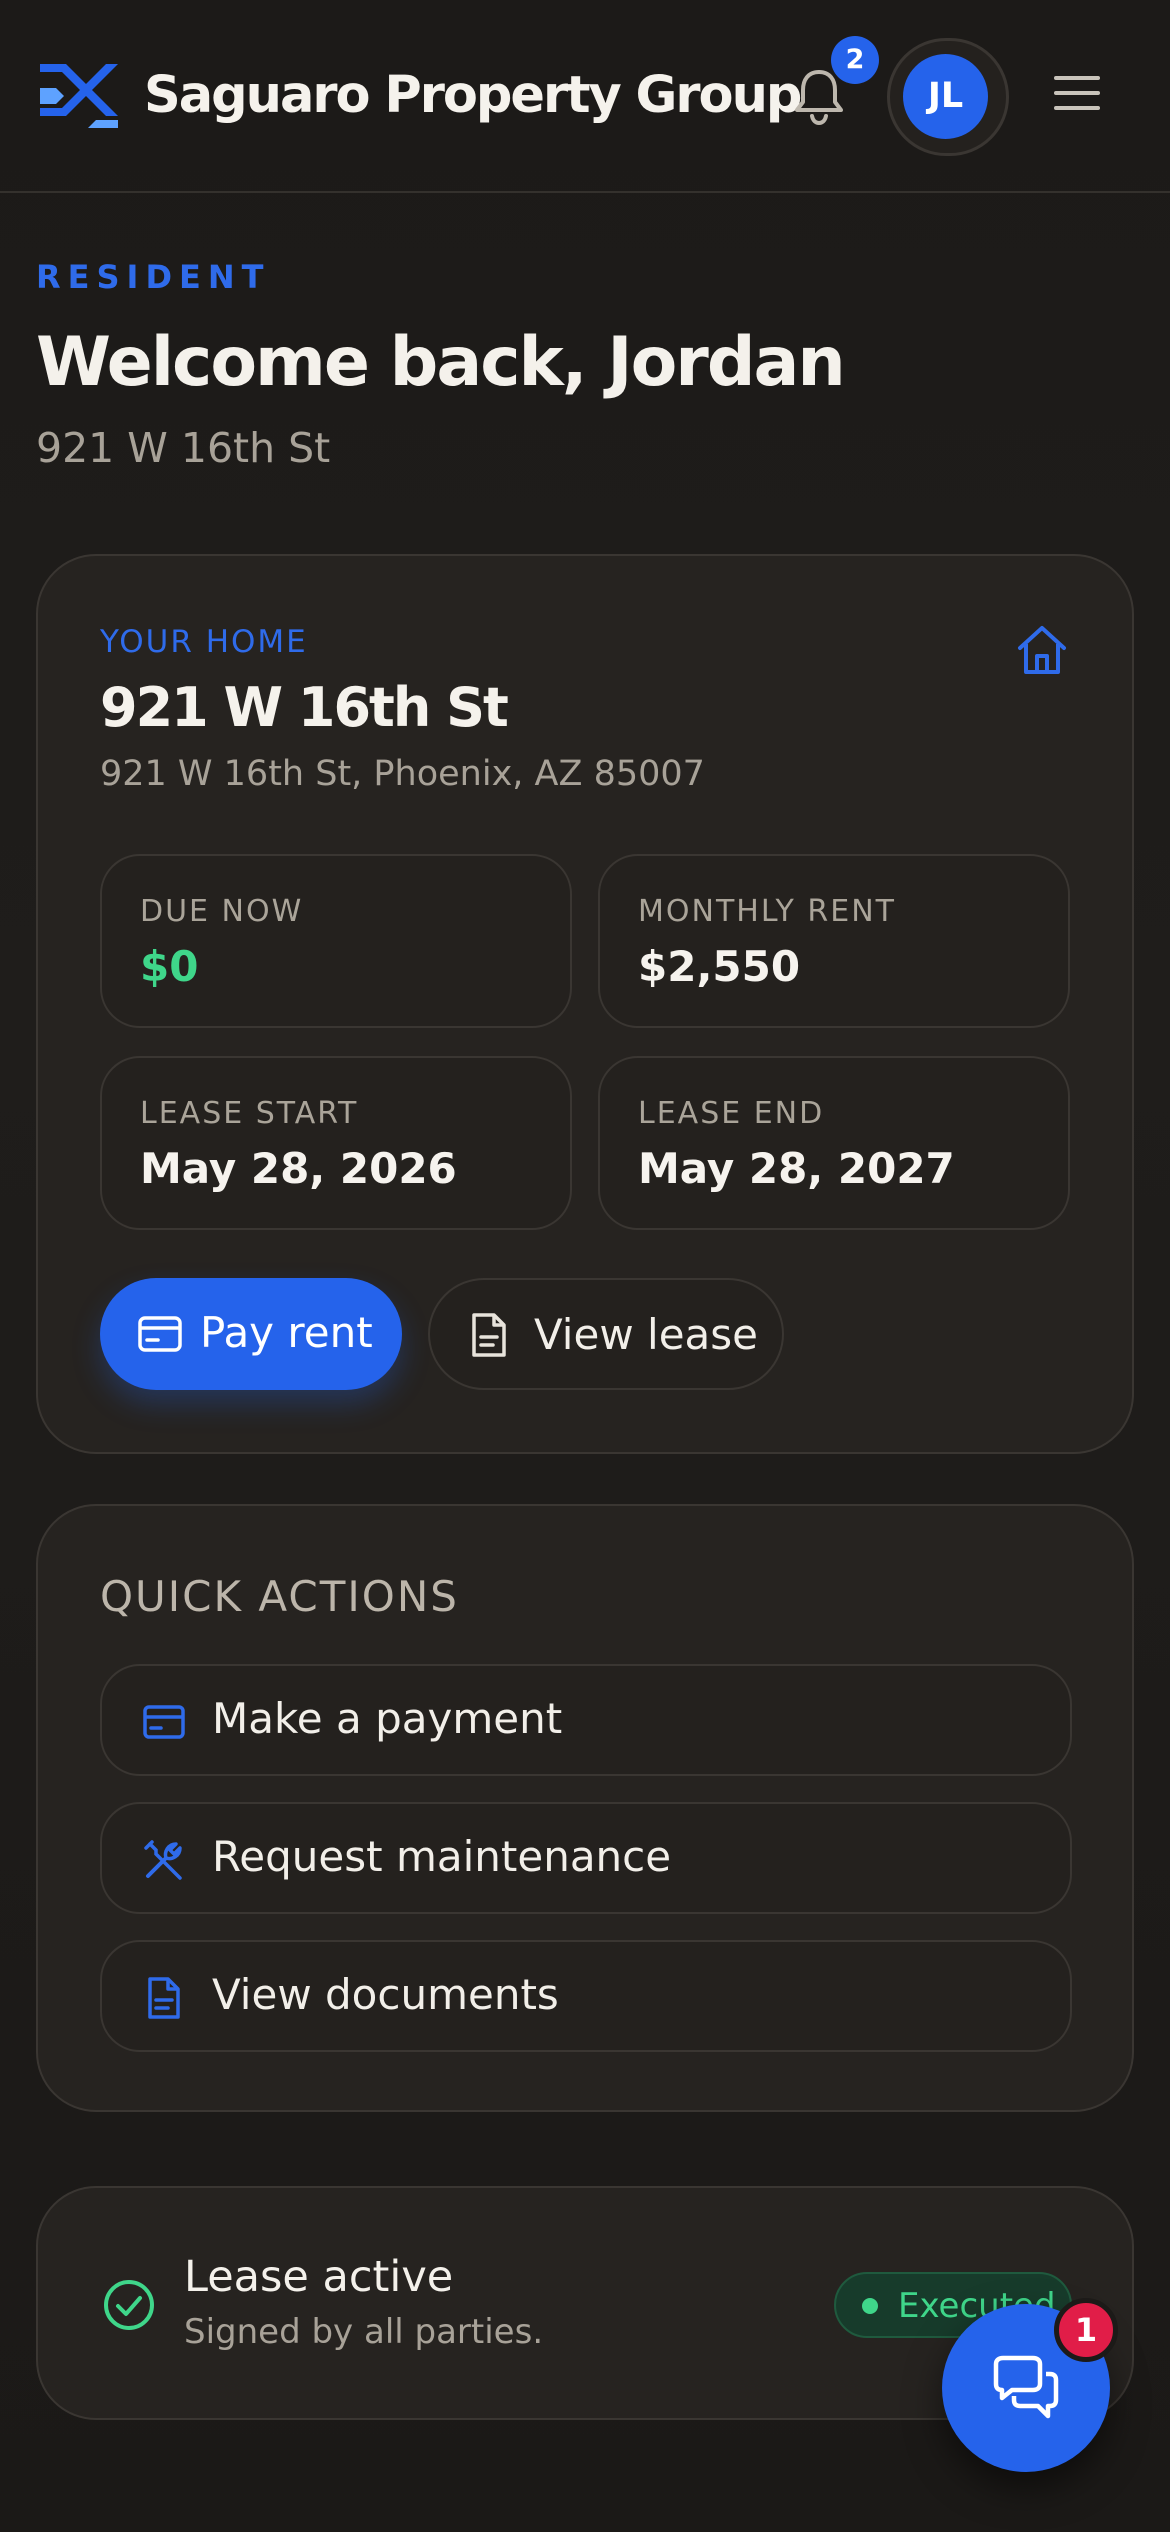 The width and height of the screenshot is (1170, 2532). I want to click on stat-value: $0, so click(169, 966).